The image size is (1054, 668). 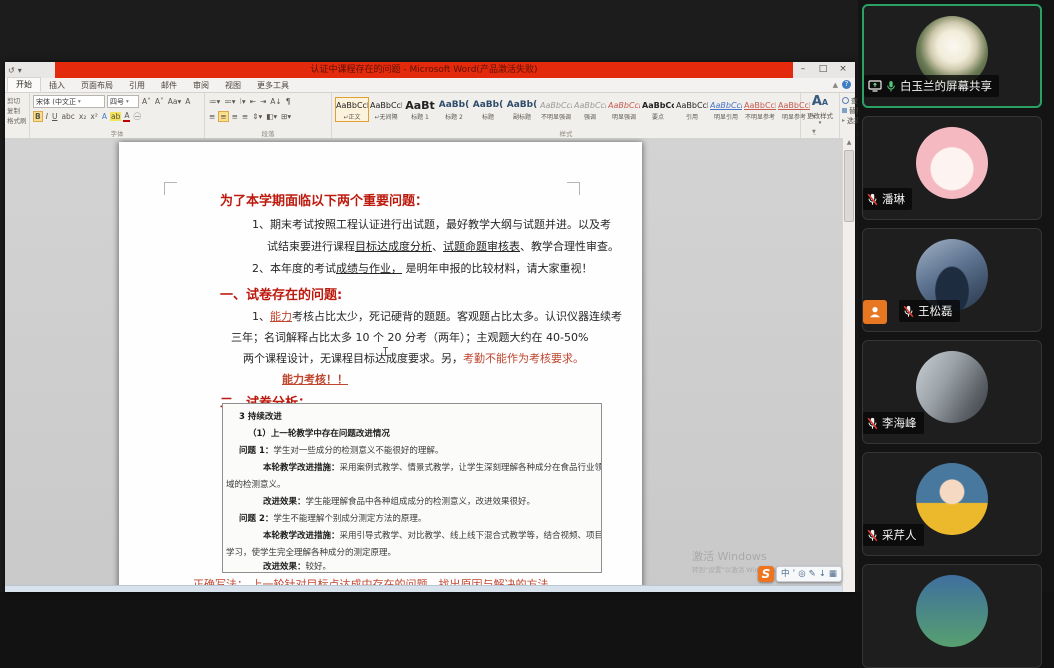 I want to click on undo-icon: ↺, so click(x=11, y=70).